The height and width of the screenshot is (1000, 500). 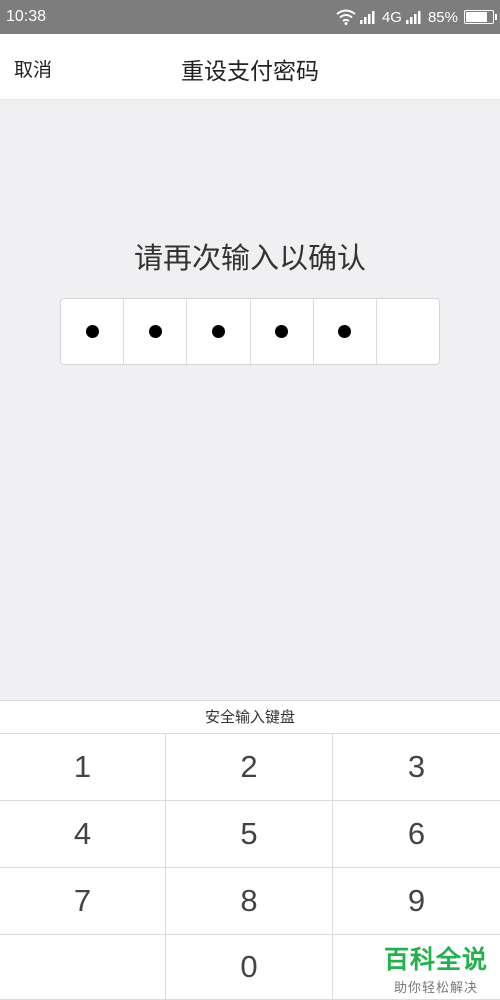 I want to click on nav-bar: 取消 重设支付密码, so click(x=250, y=67).